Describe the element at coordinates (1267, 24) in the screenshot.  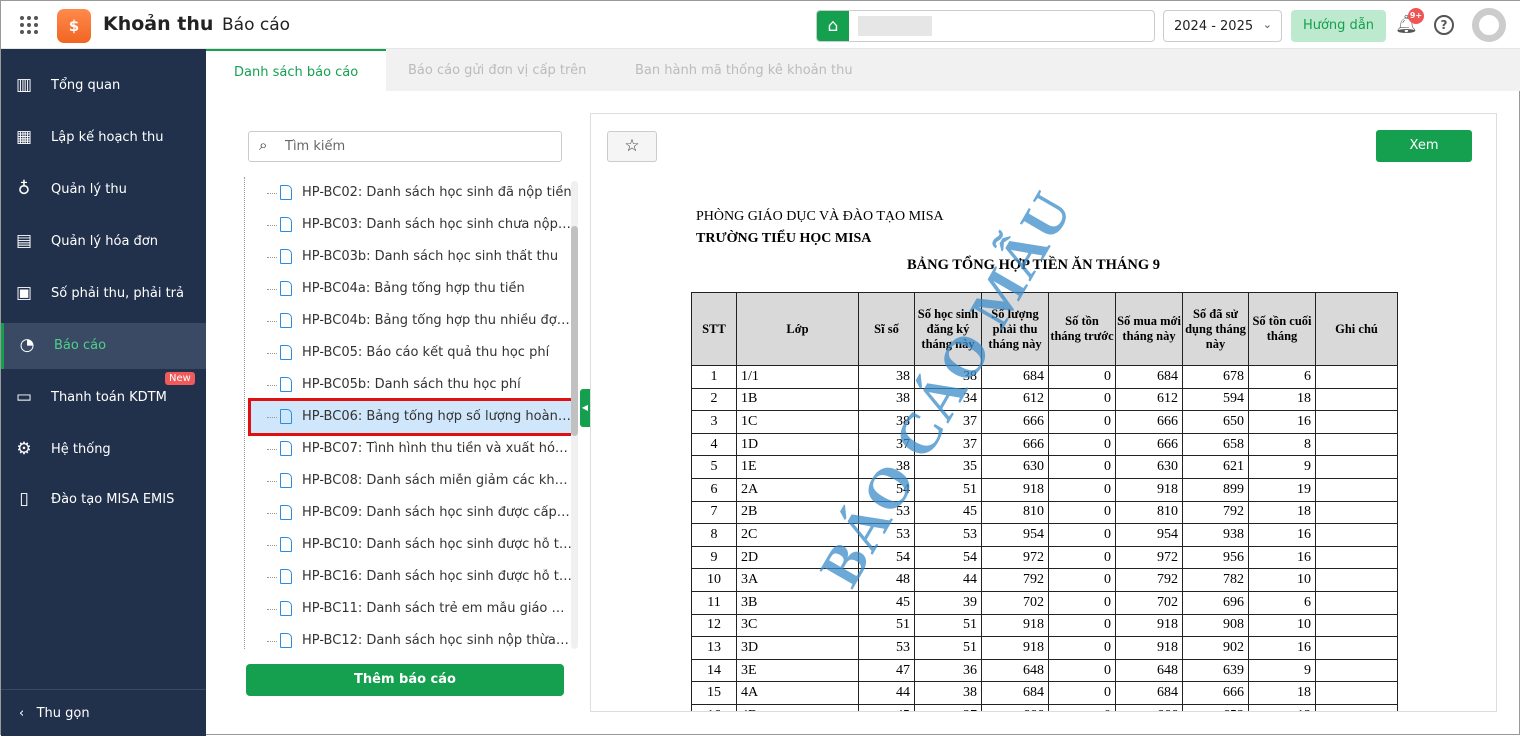
I see `chevron-down-icon: ⌄` at that location.